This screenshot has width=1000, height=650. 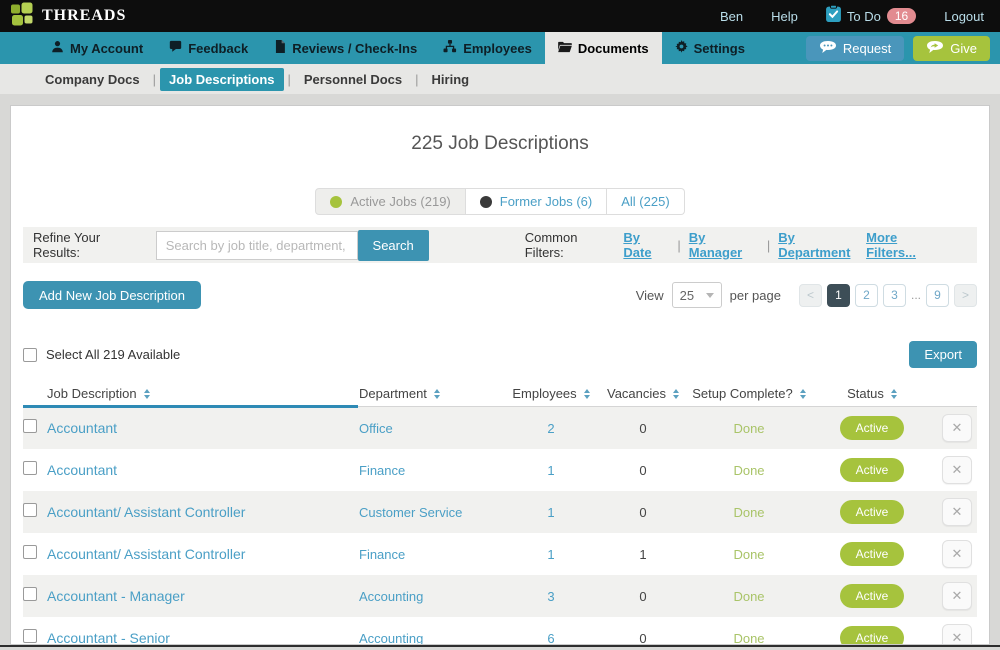 I want to click on subnav-item-company-docs: Company Docs, so click(x=92, y=79).